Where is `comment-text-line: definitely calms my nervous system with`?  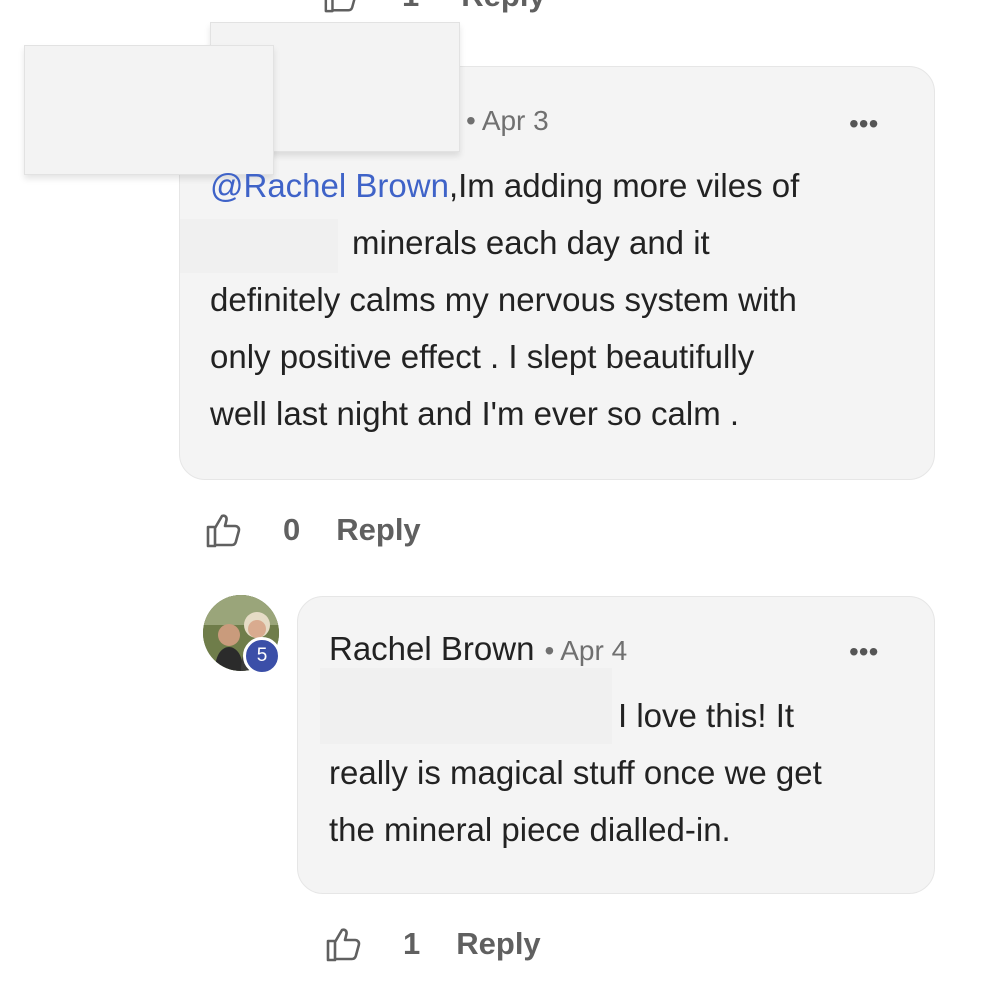
comment-text-line: definitely calms my nervous system with is located at coordinates (503, 299).